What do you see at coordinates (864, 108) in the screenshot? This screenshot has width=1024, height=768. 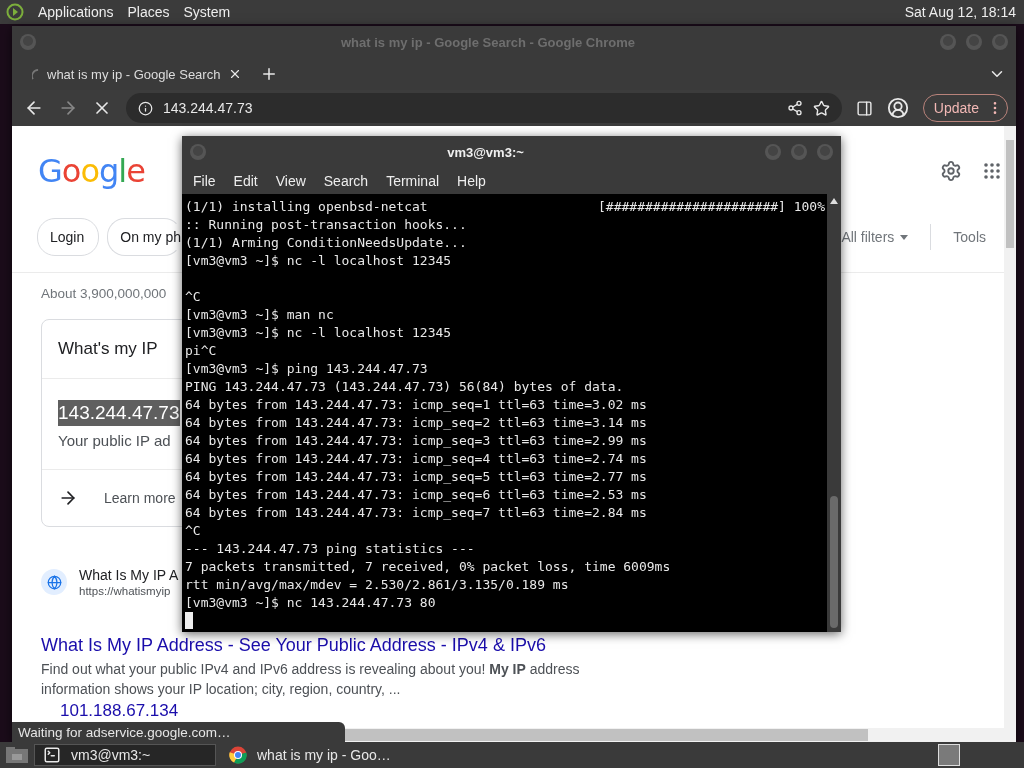 I see `side-panel-icon` at bounding box center [864, 108].